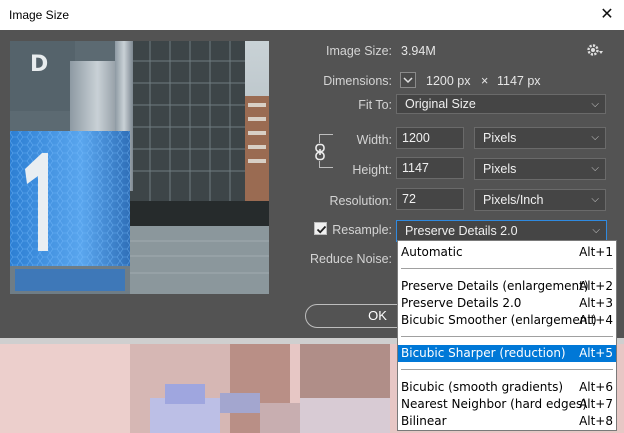  Describe the element at coordinates (418, 51) in the screenshot. I see `image-size-value: 3.94M` at that location.